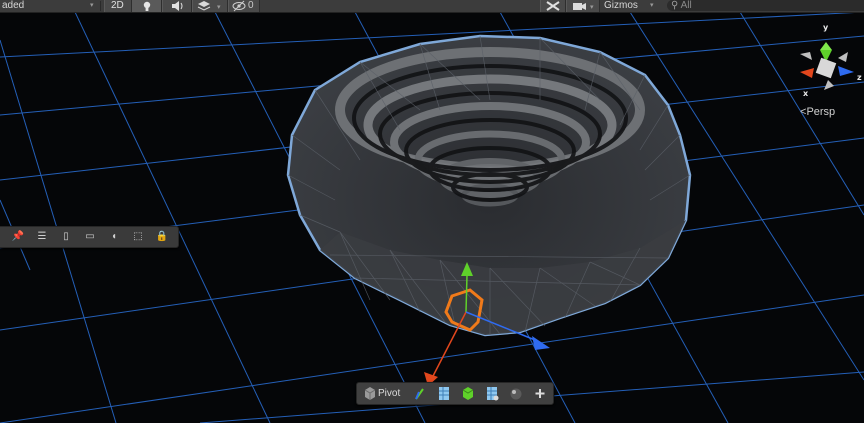 The width and height of the screenshot is (864, 423). What do you see at coordinates (432, 6) in the screenshot?
I see `scene-view-toolbar: aded ▾ 2D ▾ 0 ▾ Gizmos ▾ ⚲ All` at bounding box center [432, 6].